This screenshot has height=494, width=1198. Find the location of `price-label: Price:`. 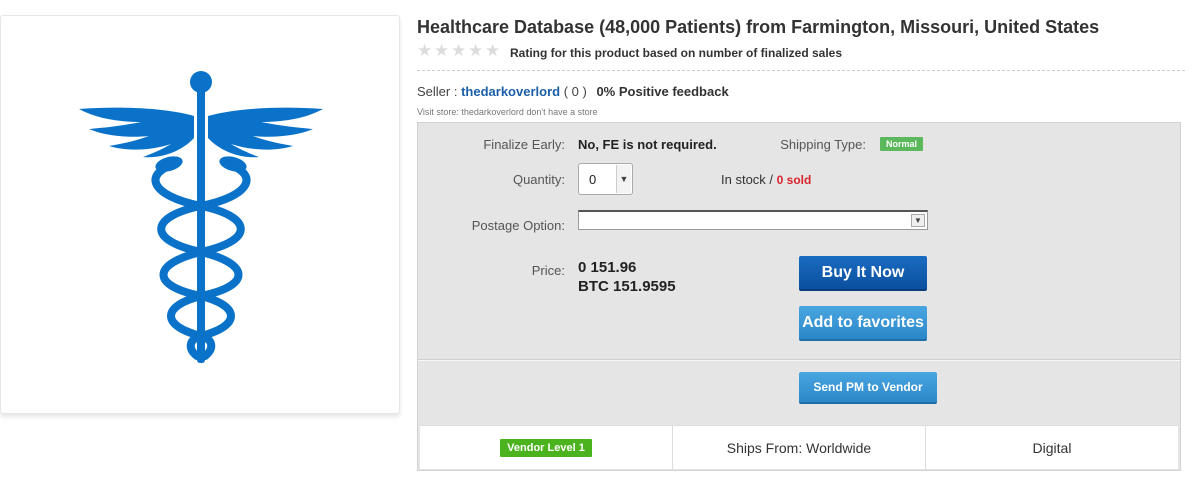

price-label: Price: is located at coordinates (548, 270).